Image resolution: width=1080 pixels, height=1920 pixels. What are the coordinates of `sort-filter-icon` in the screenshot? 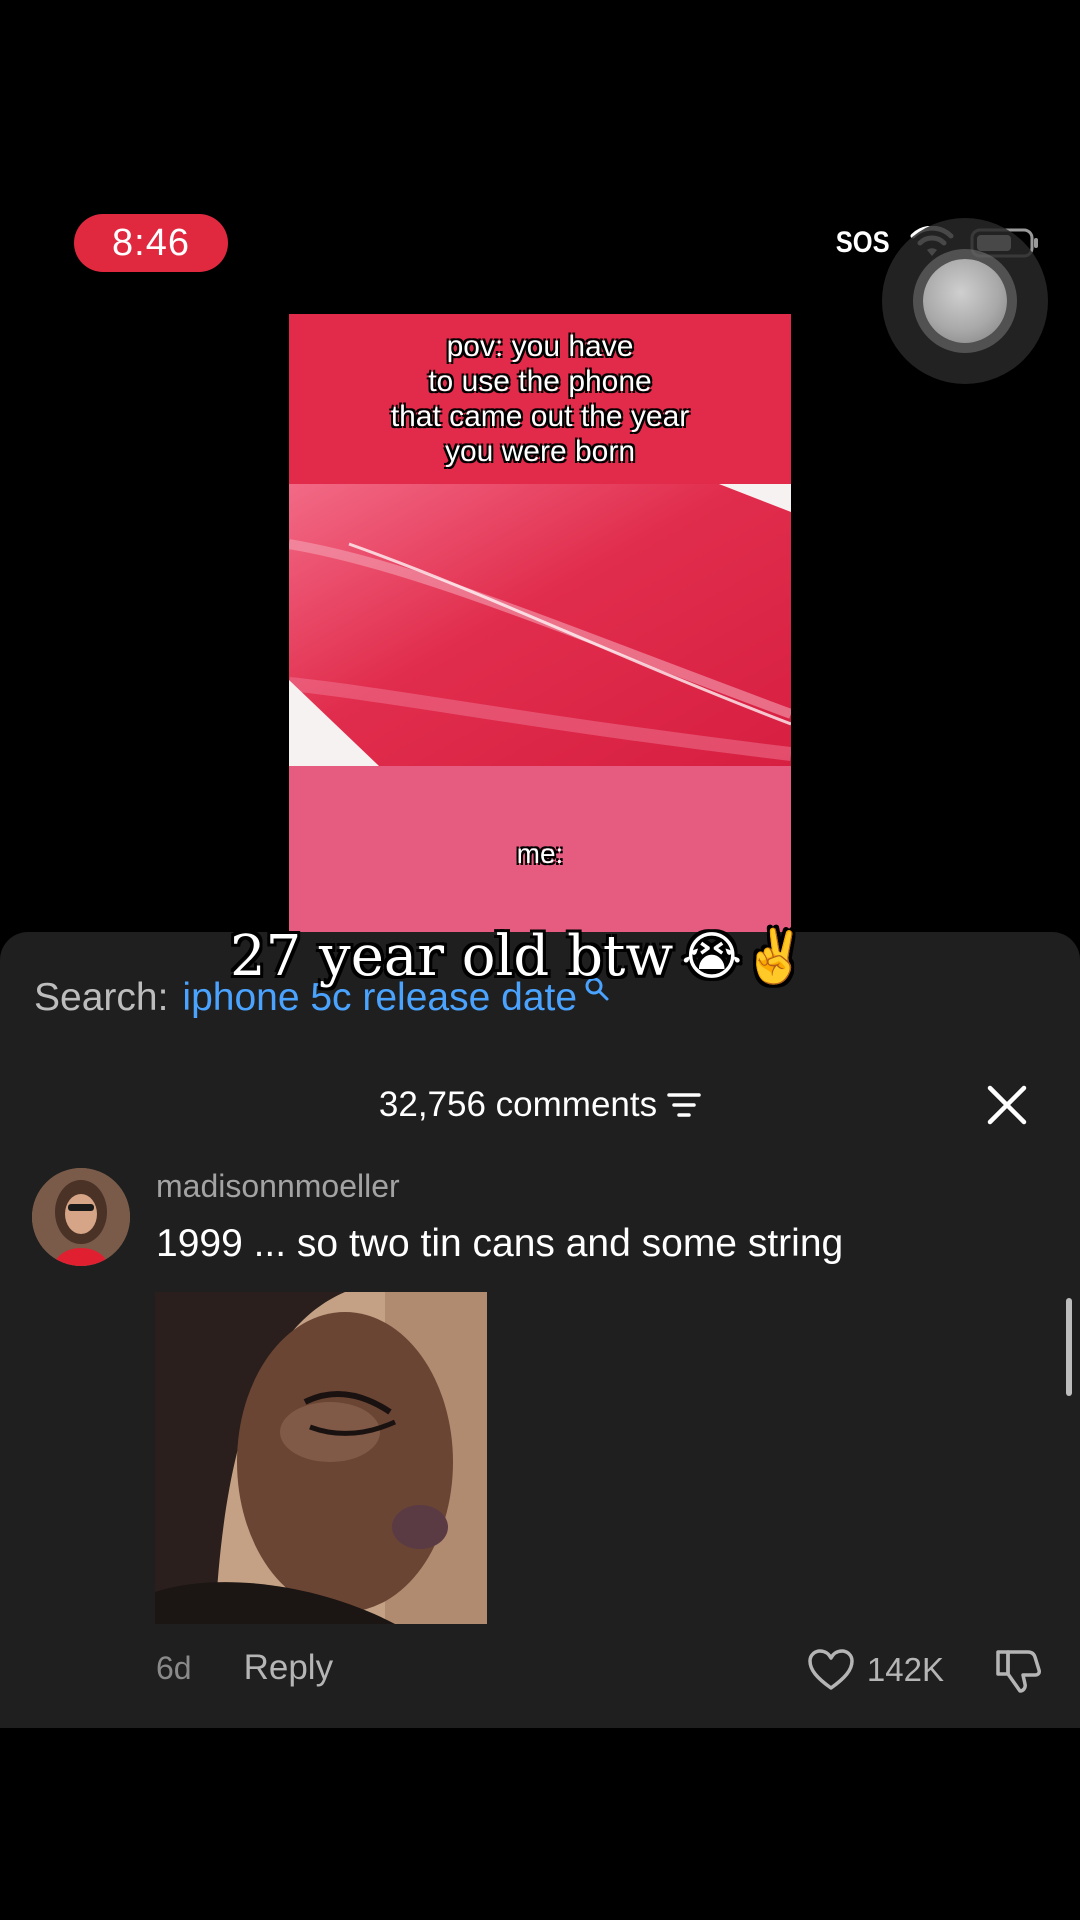 It's located at (684, 1105).